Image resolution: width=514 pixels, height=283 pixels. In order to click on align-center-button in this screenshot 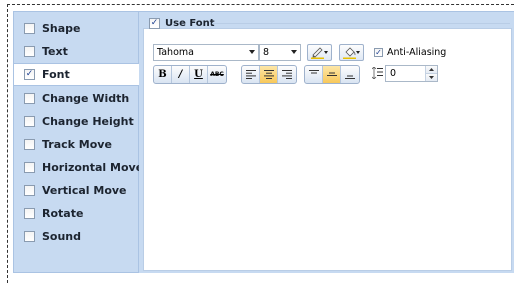, I will do `click(269, 74)`.